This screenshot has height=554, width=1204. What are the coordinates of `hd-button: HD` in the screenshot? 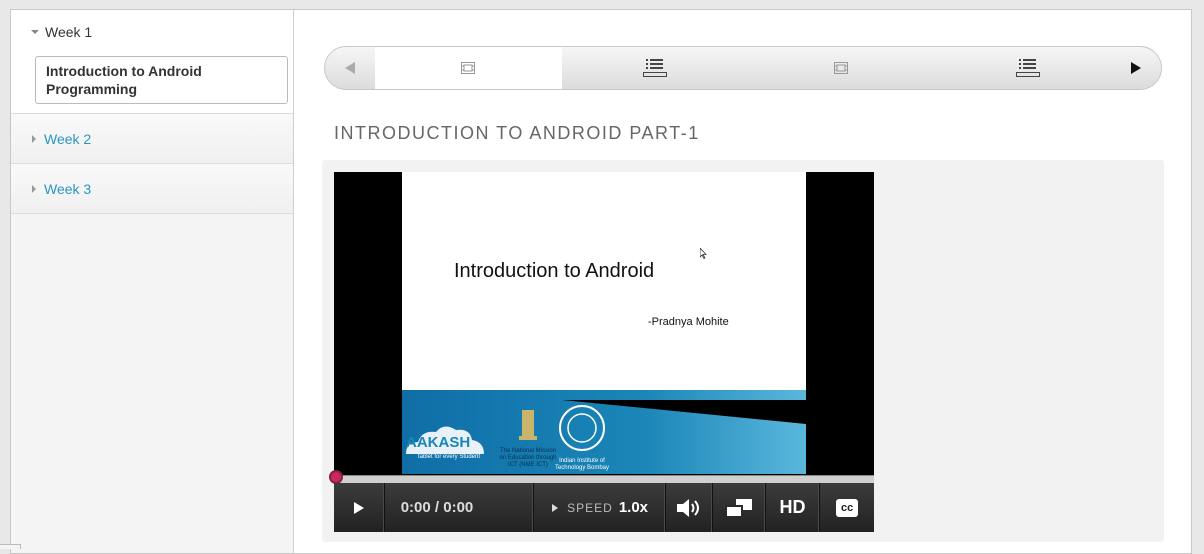 It's located at (793, 507).